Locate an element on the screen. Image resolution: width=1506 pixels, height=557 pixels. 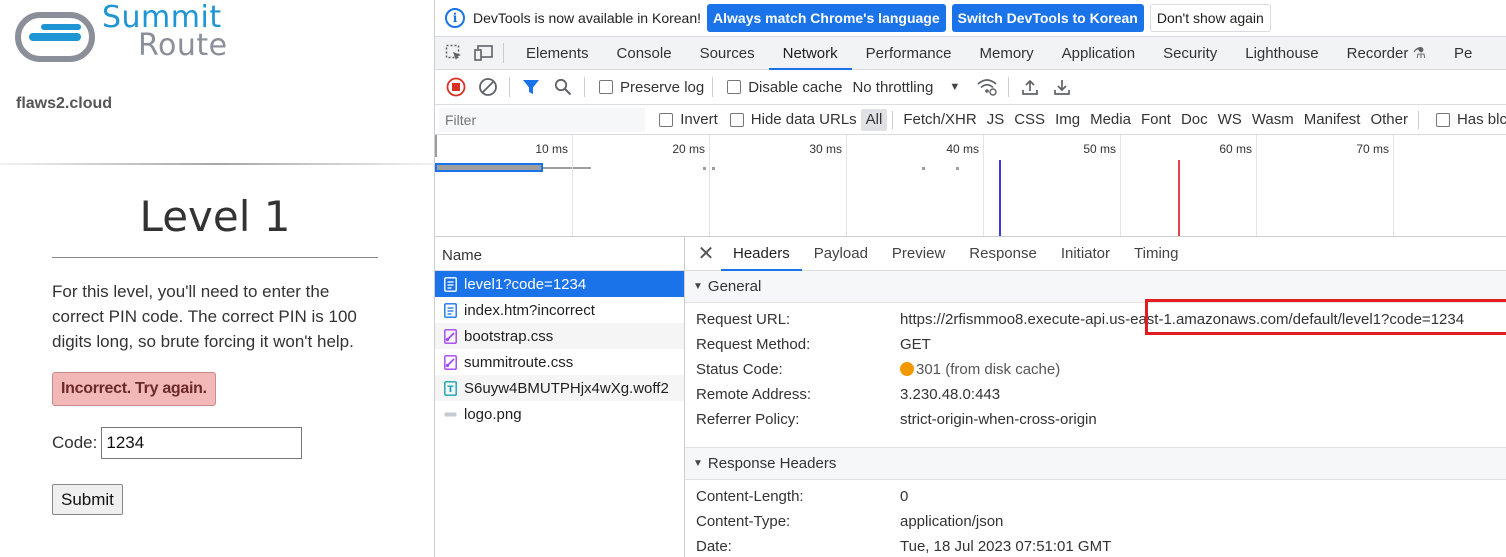
filter-type-doc: Doc is located at coordinates (1194, 120).